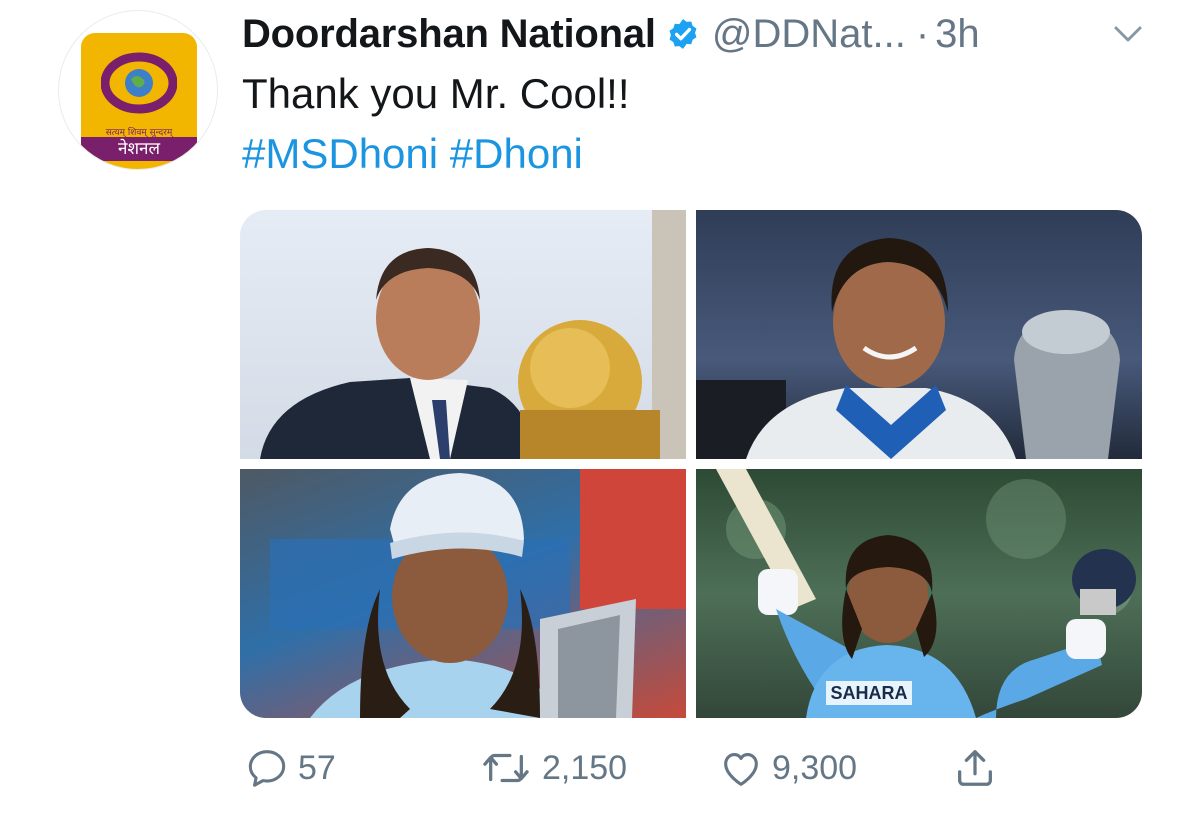  I want to click on retweet-icon, so click(506, 768).